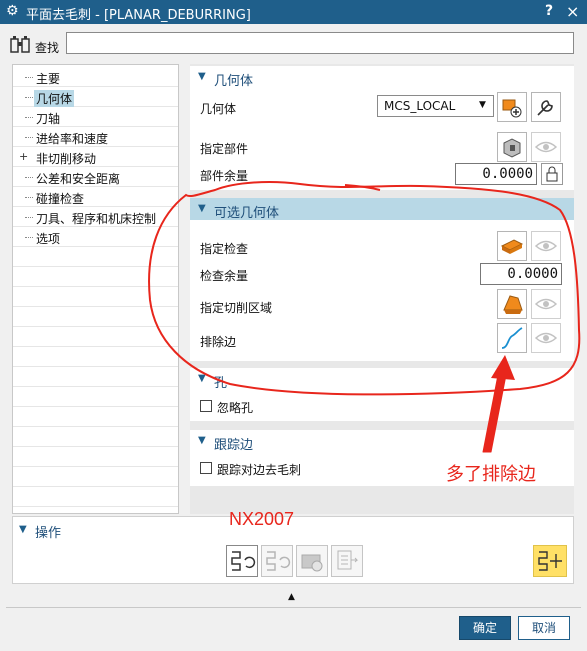 Image resolution: width=587 pixels, height=651 pixels. What do you see at coordinates (491, 474) in the screenshot?
I see `note-annotation: 多了排除边` at bounding box center [491, 474].